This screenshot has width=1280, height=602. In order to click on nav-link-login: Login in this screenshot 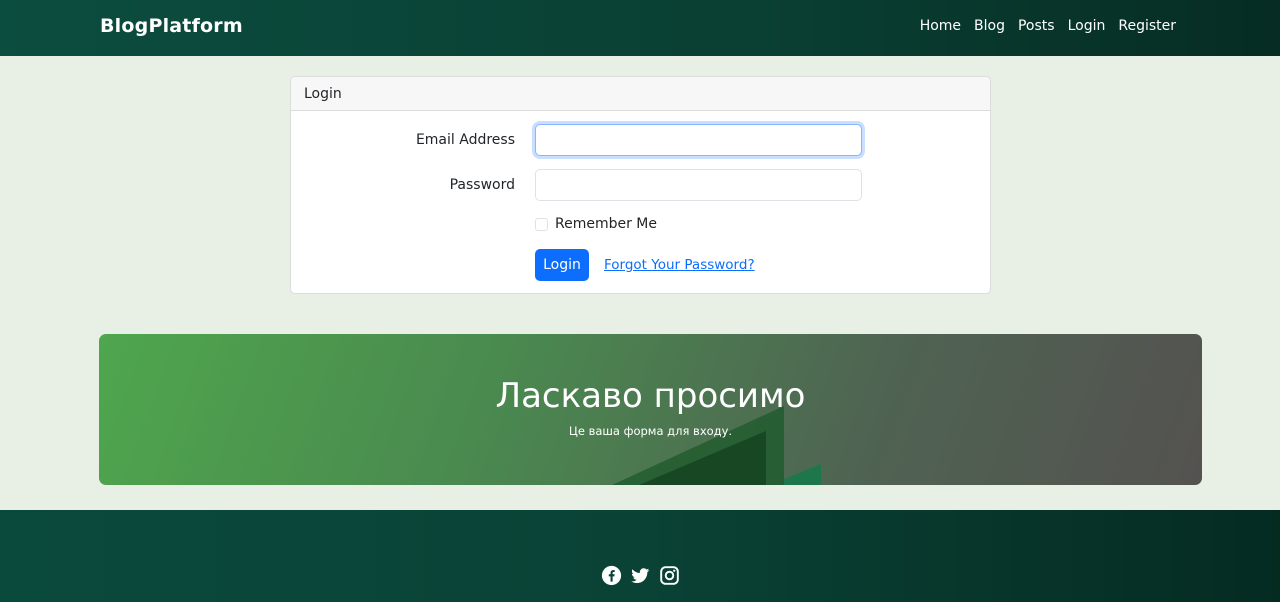, I will do `click(1087, 26)`.